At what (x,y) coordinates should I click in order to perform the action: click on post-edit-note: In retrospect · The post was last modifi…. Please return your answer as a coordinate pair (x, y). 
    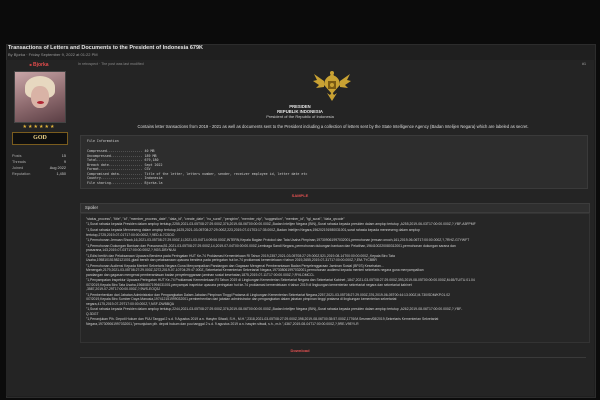
    Looking at the image, I should click on (111, 64).